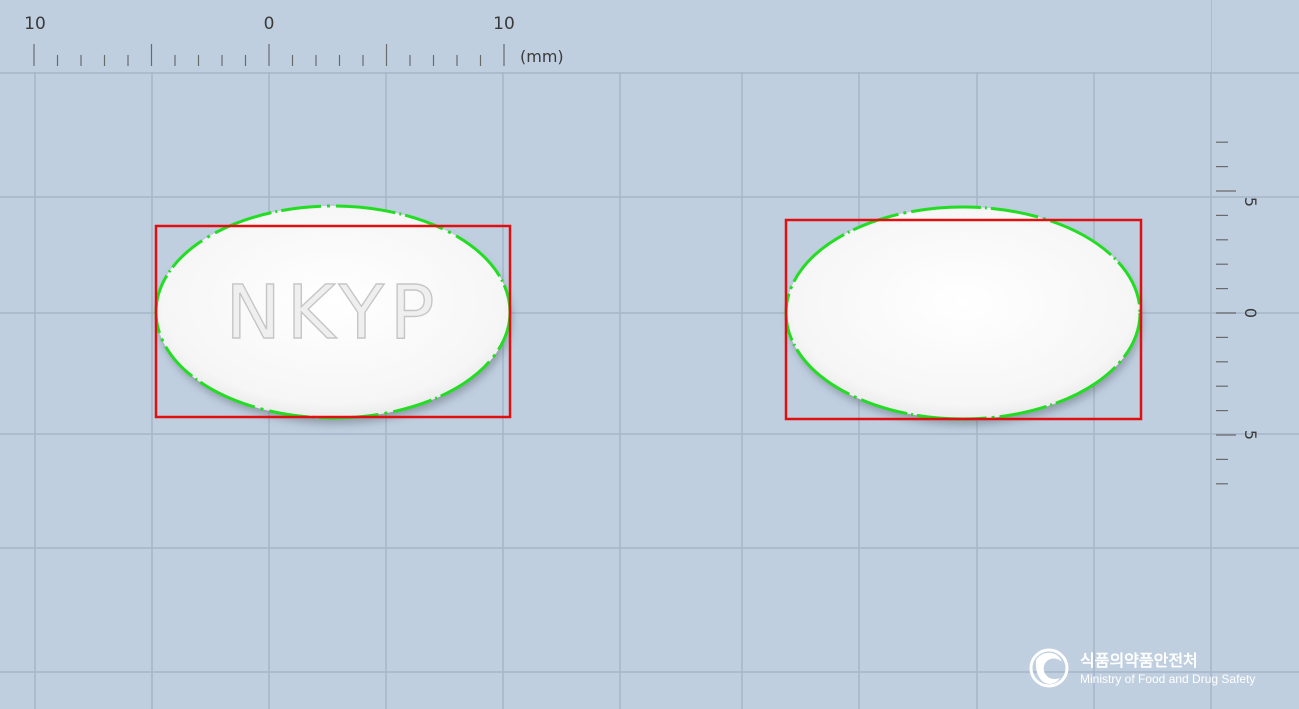  What do you see at coordinates (35, 24) in the screenshot?
I see `top-ruler-label-left: 10` at bounding box center [35, 24].